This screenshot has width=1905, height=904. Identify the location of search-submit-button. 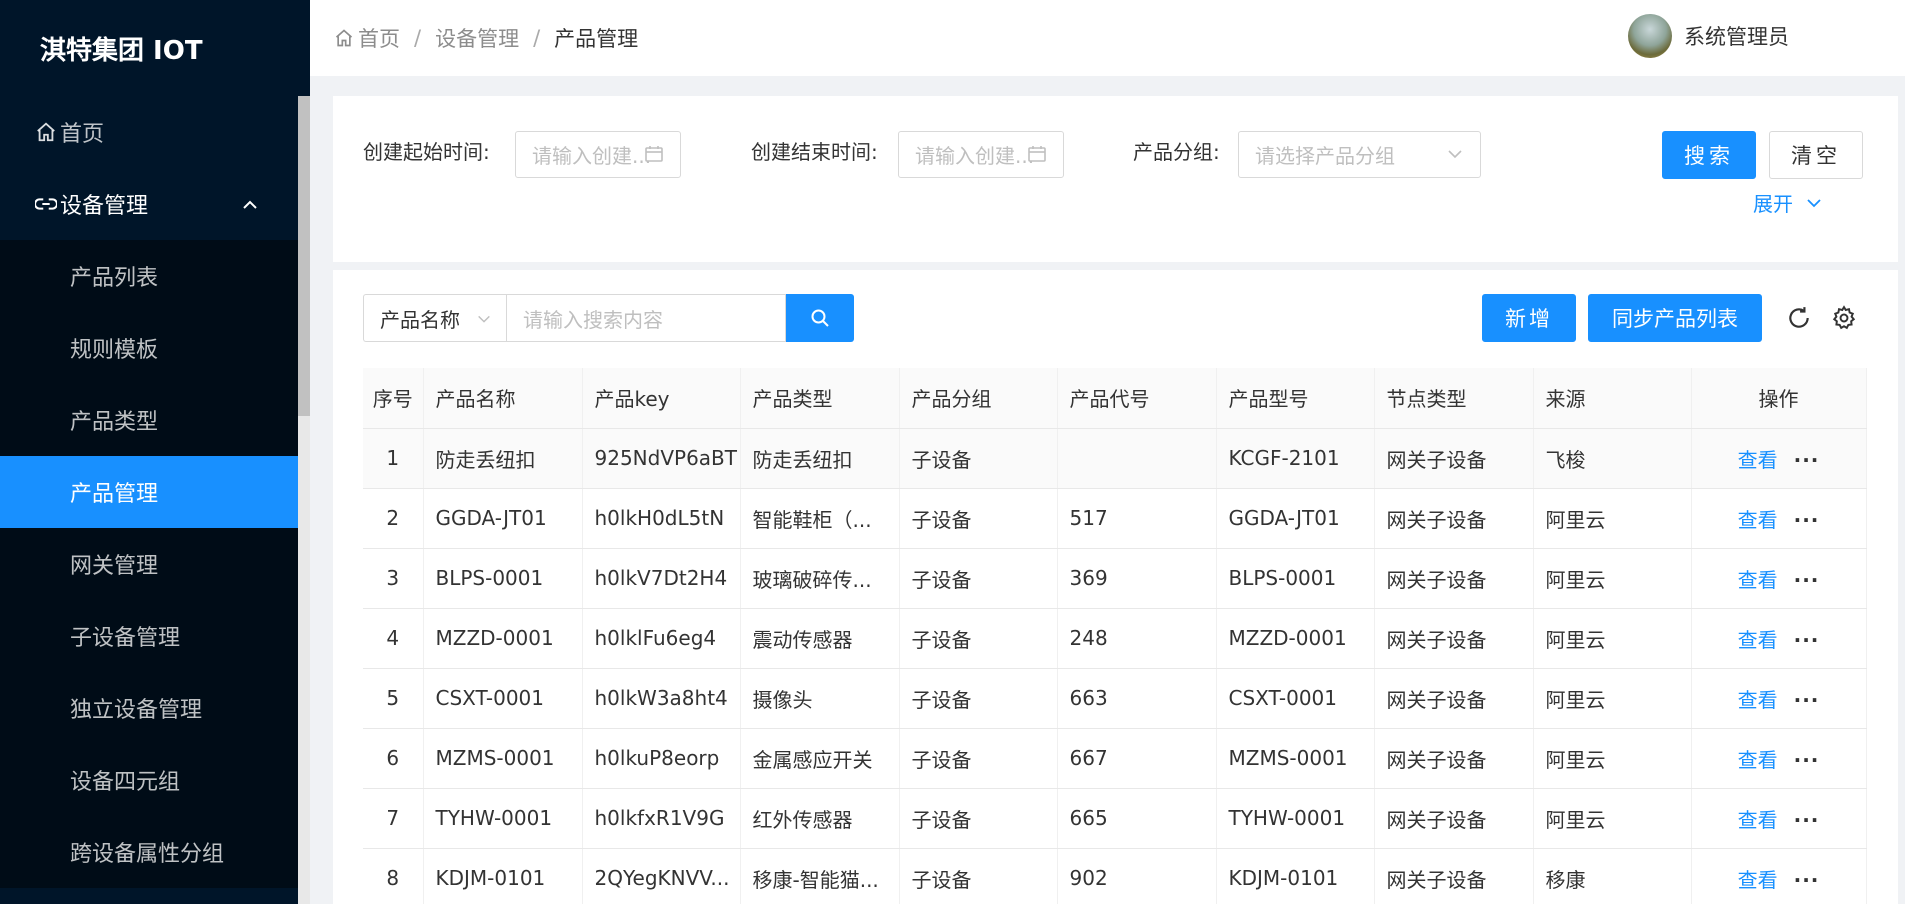
(820, 318).